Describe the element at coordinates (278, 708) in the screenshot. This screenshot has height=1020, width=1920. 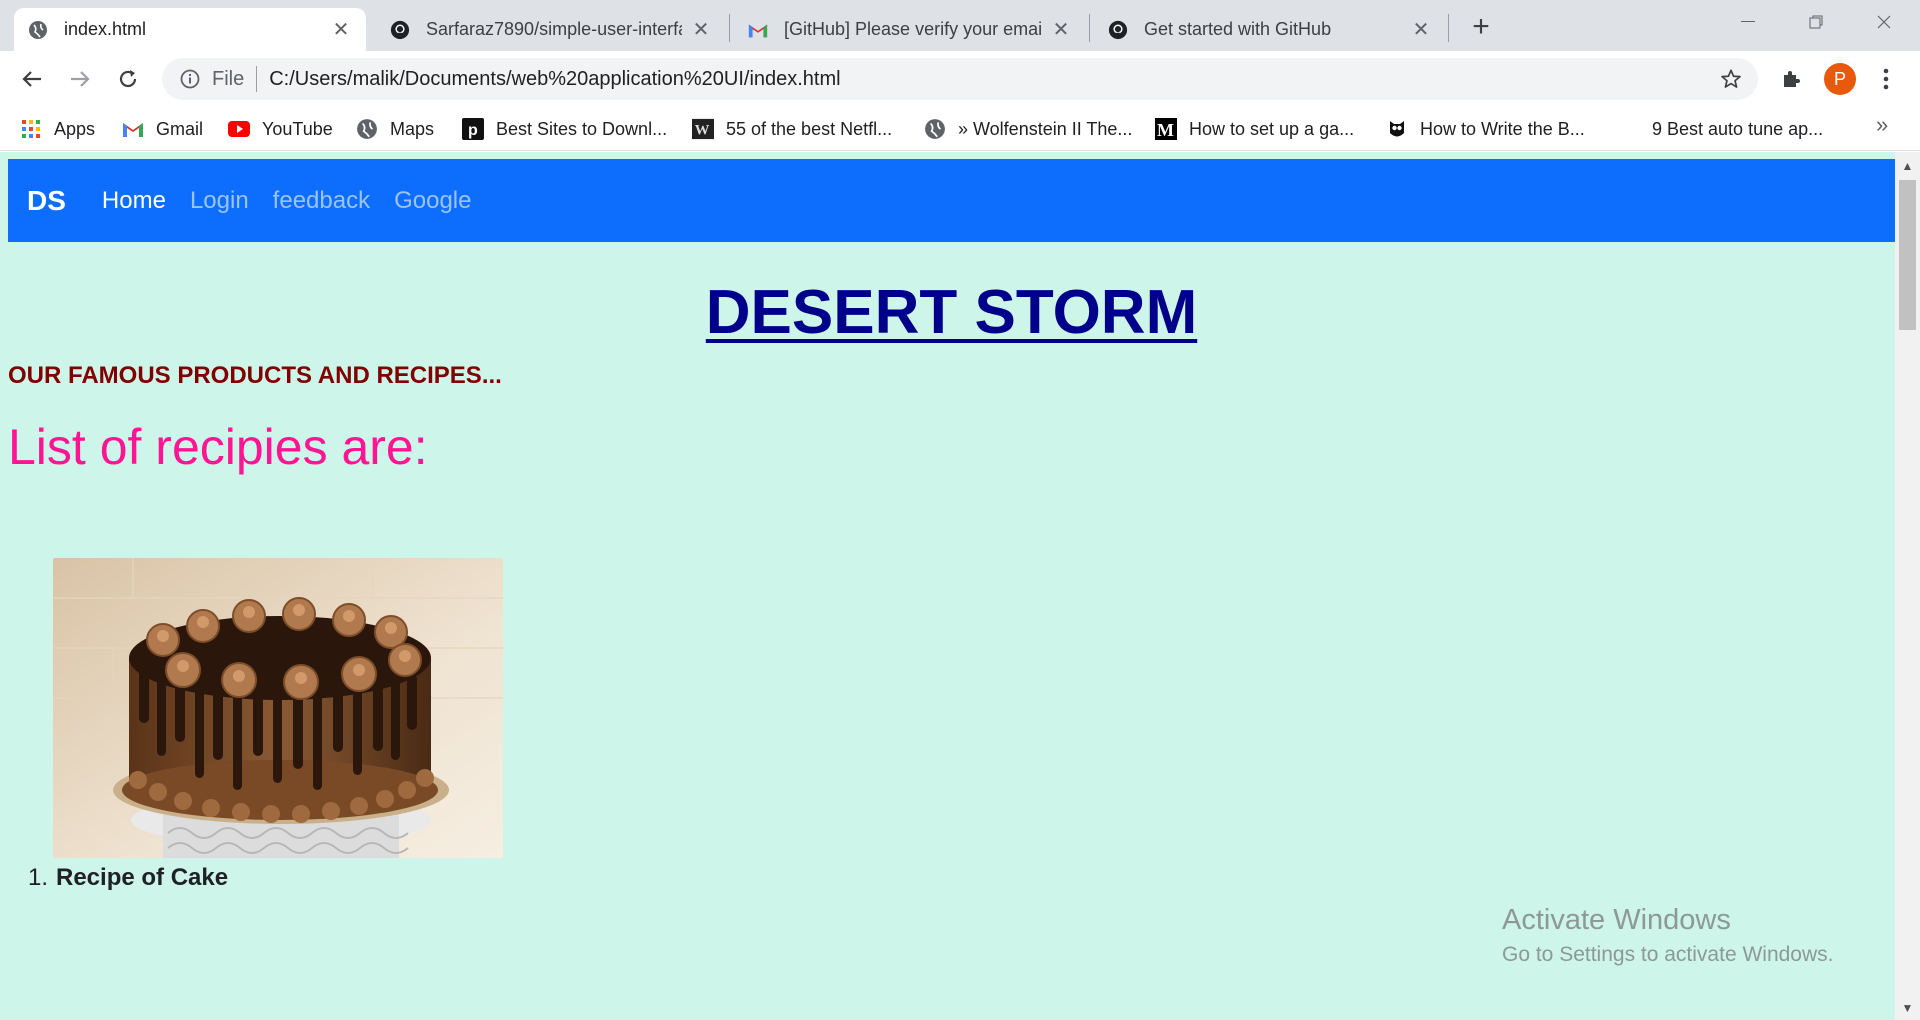
I see `chocolate-cake-image` at that location.